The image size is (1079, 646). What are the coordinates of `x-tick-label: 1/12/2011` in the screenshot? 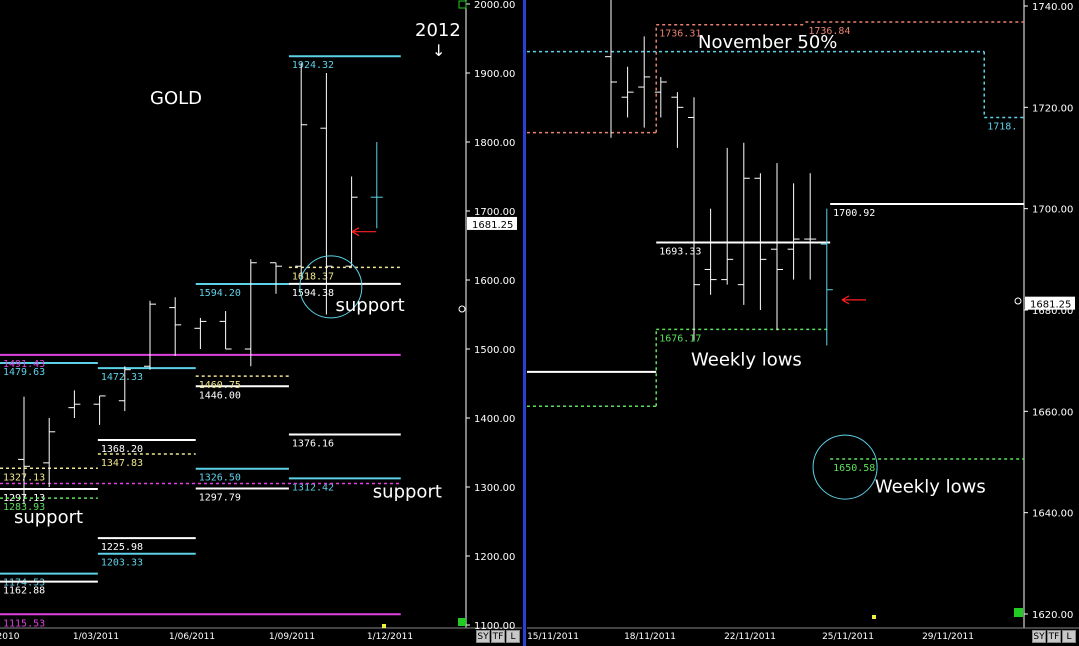 It's located at (390, 637).